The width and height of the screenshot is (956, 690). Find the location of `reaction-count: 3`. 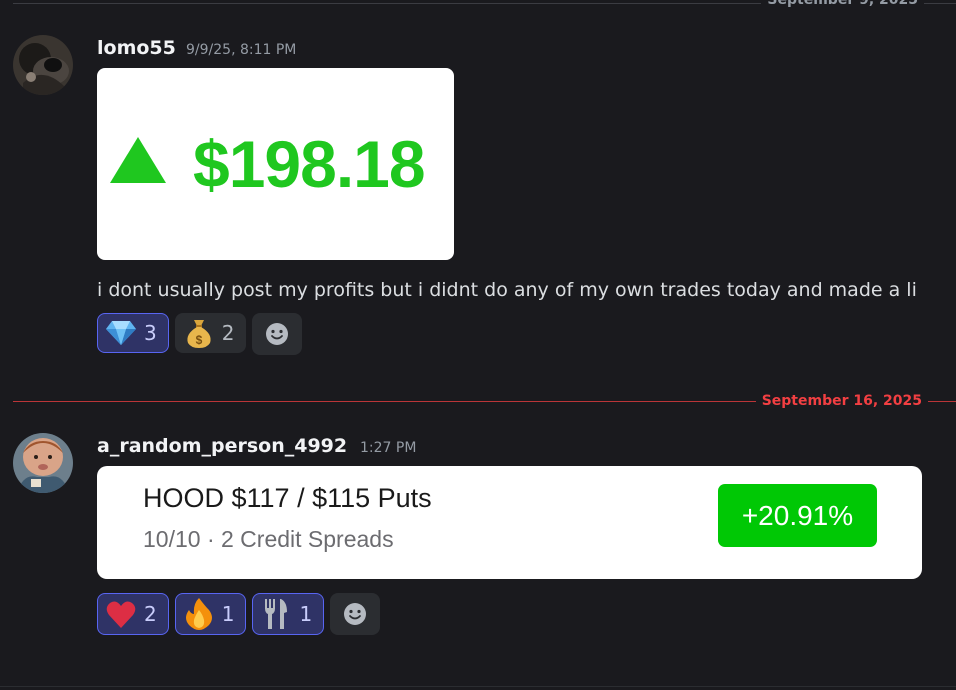

reaction-count: 3 is located at coordinates (150, 333).